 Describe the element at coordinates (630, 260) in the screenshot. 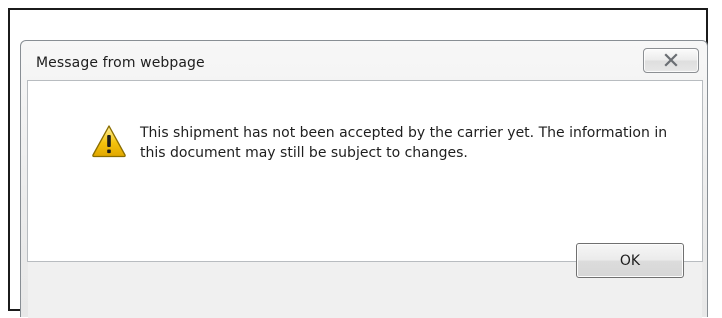

I see `ok-button: OK` at that location.